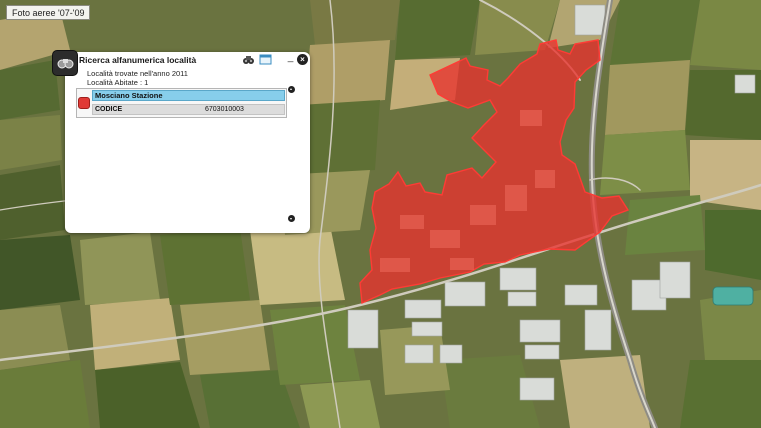 This screenshot has height=428, width=761. I want to click on scroll-down-icon, so click(291, 218).